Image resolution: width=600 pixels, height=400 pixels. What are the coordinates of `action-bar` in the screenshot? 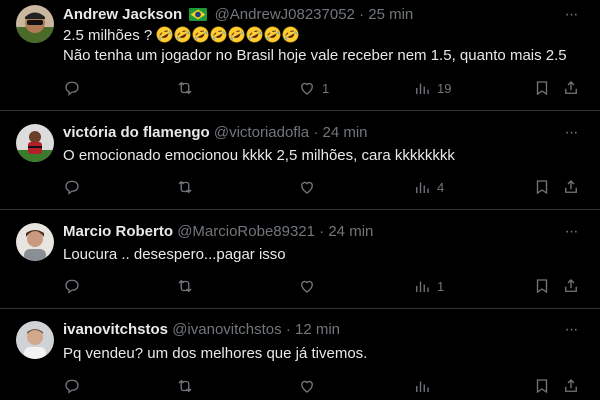 It's located at (323, 386).